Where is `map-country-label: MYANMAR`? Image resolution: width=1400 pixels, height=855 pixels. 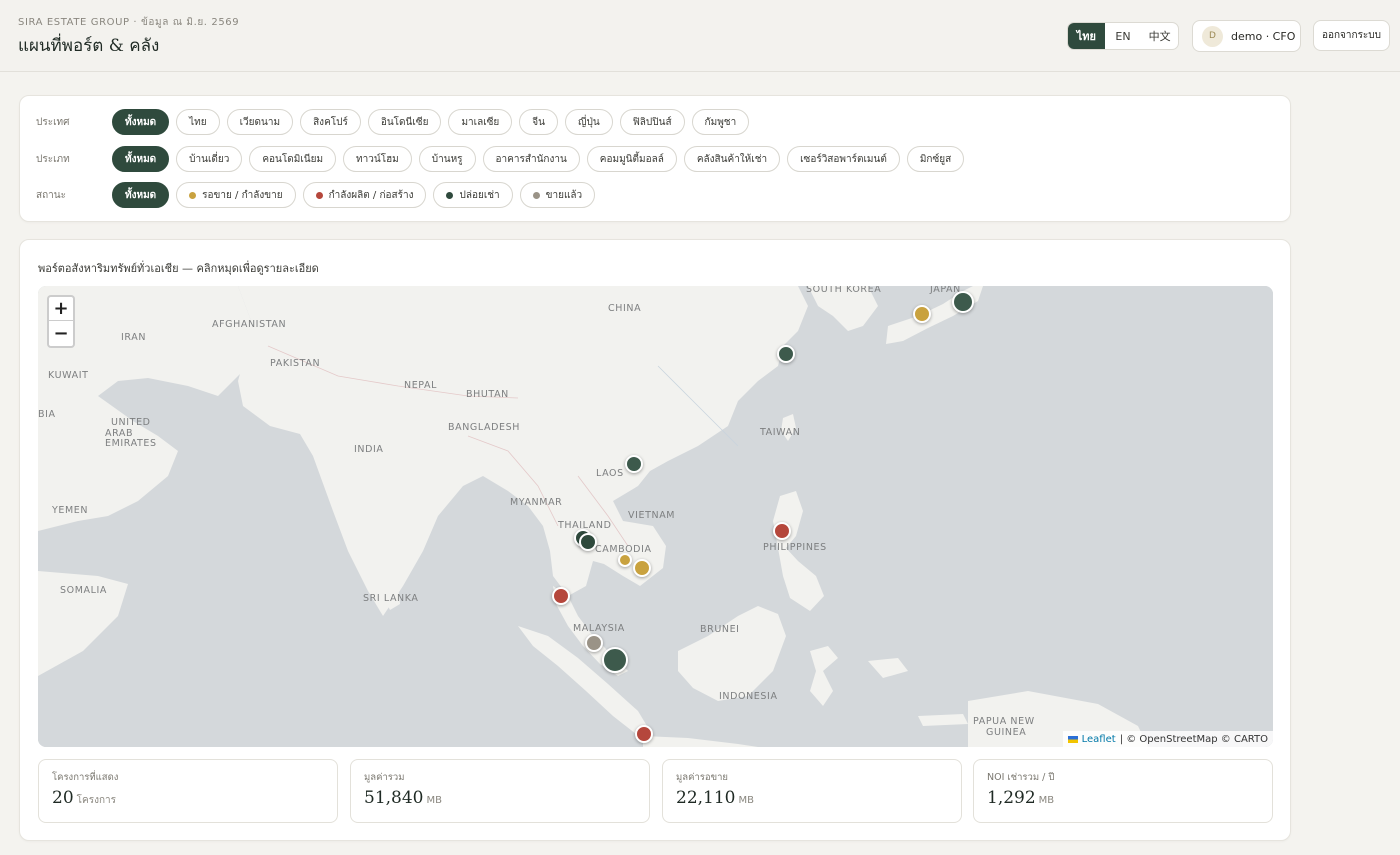 map-country-label: MYANMAR is located at coordinates (536, 502).